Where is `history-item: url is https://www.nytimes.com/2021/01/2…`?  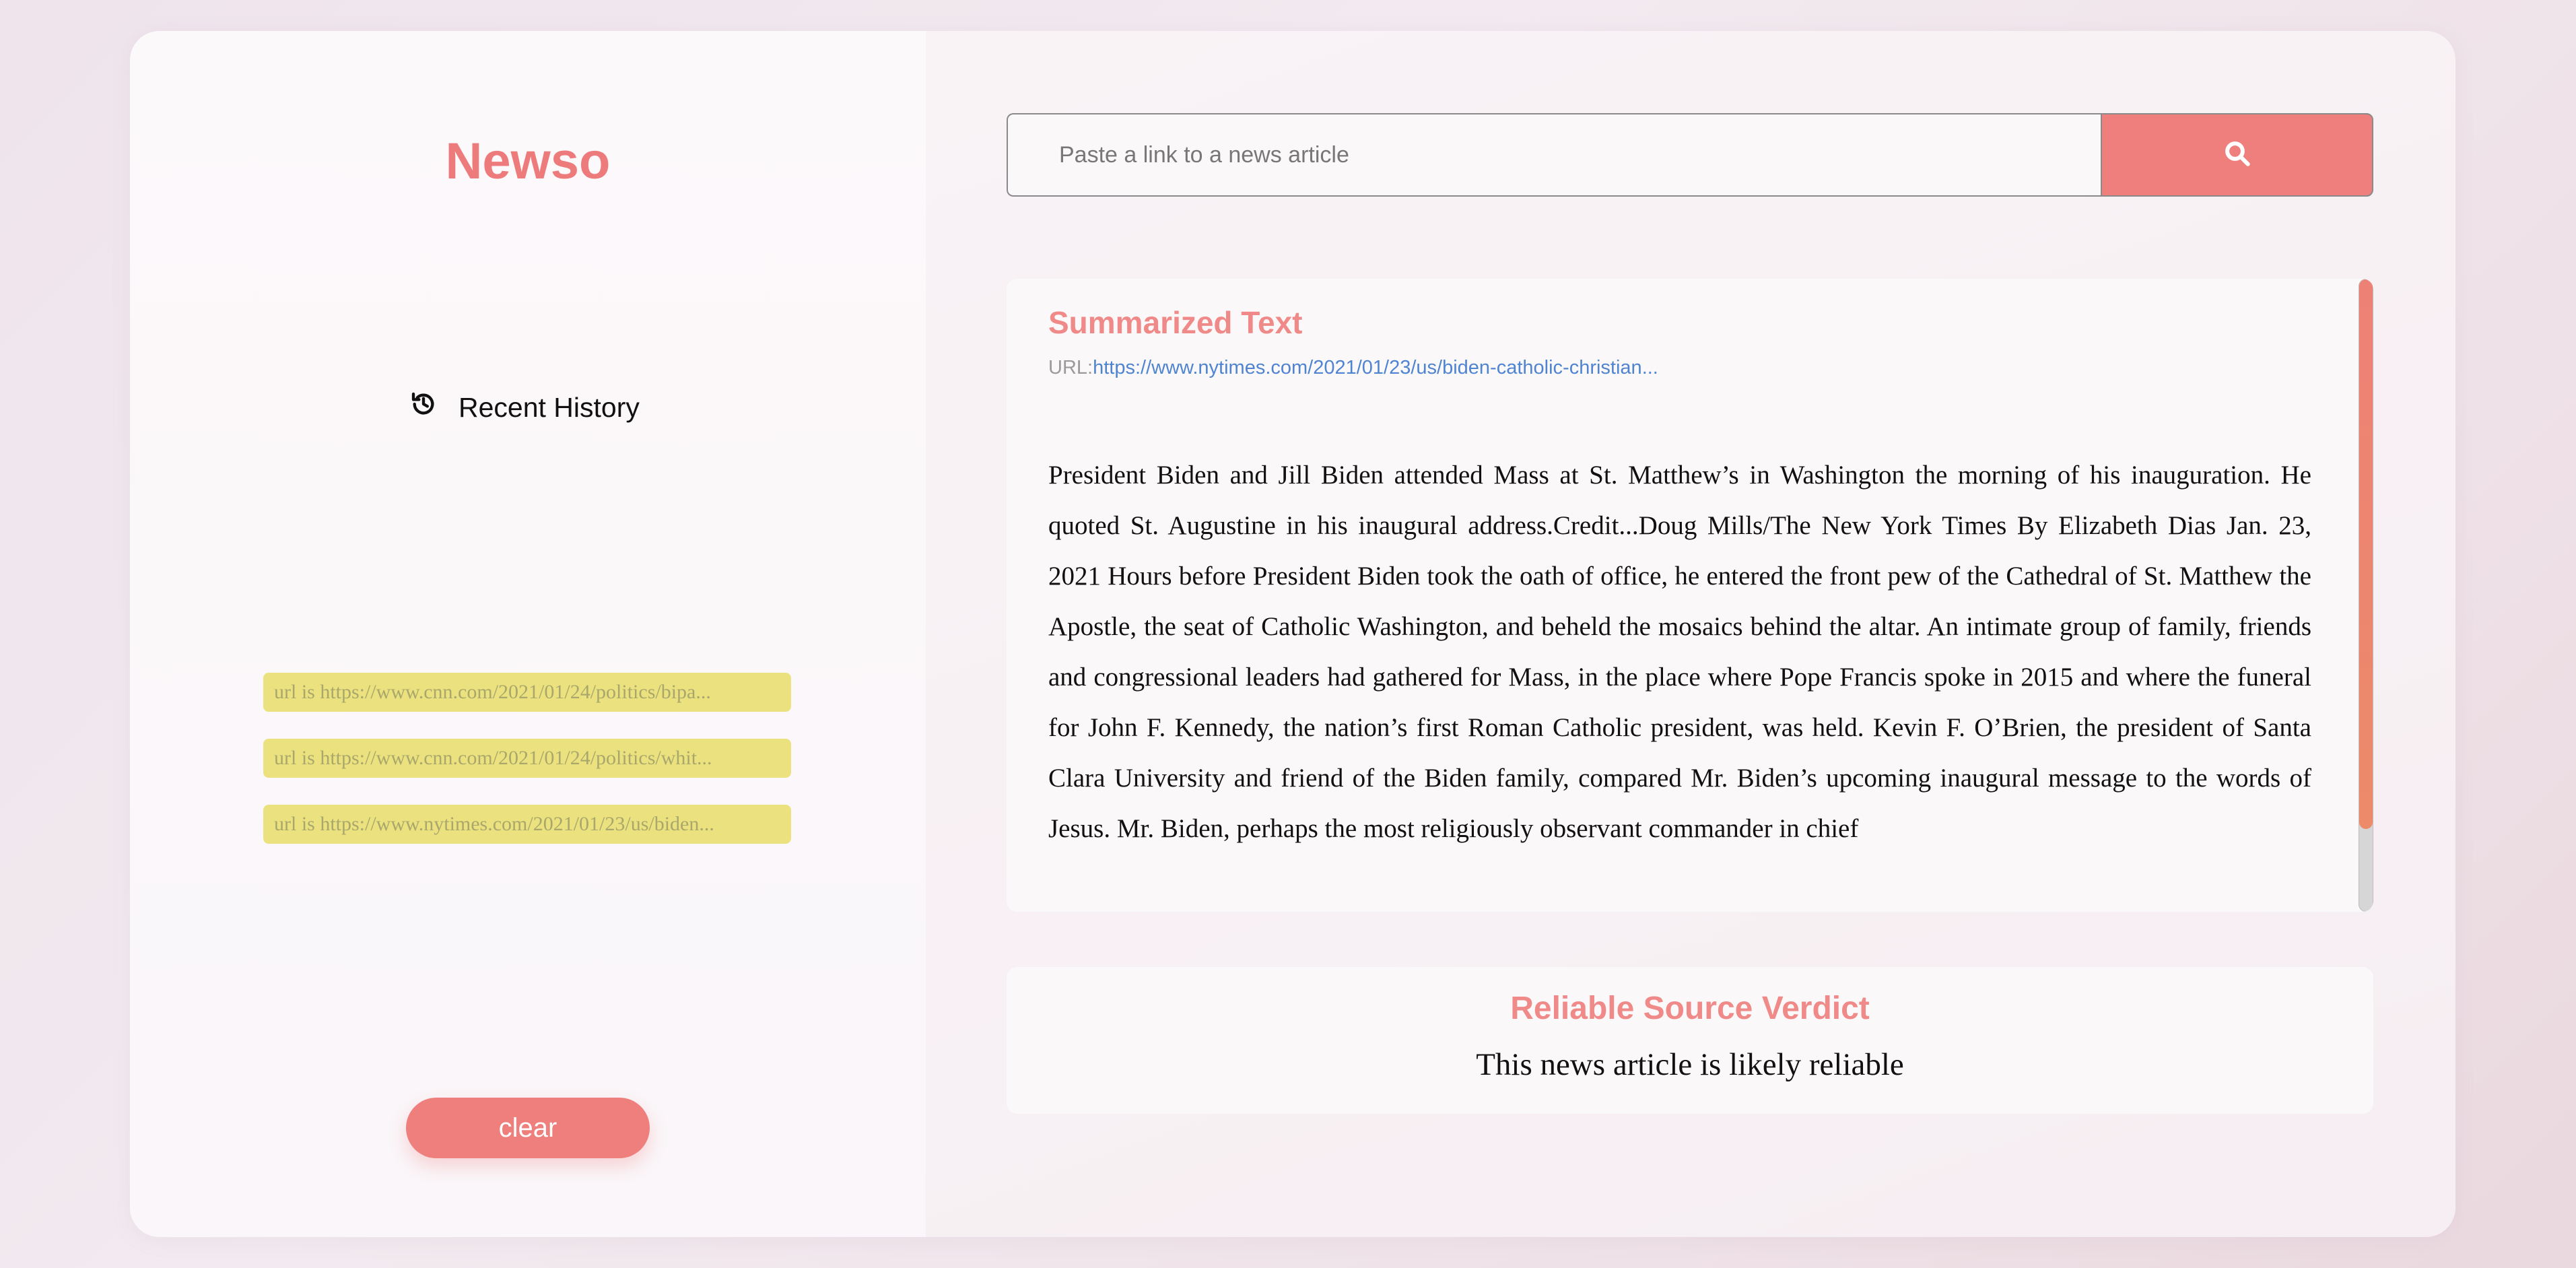
history-item: url is https://www.nytimes.com/2021/01/2… is located at coordinates (527, 825).